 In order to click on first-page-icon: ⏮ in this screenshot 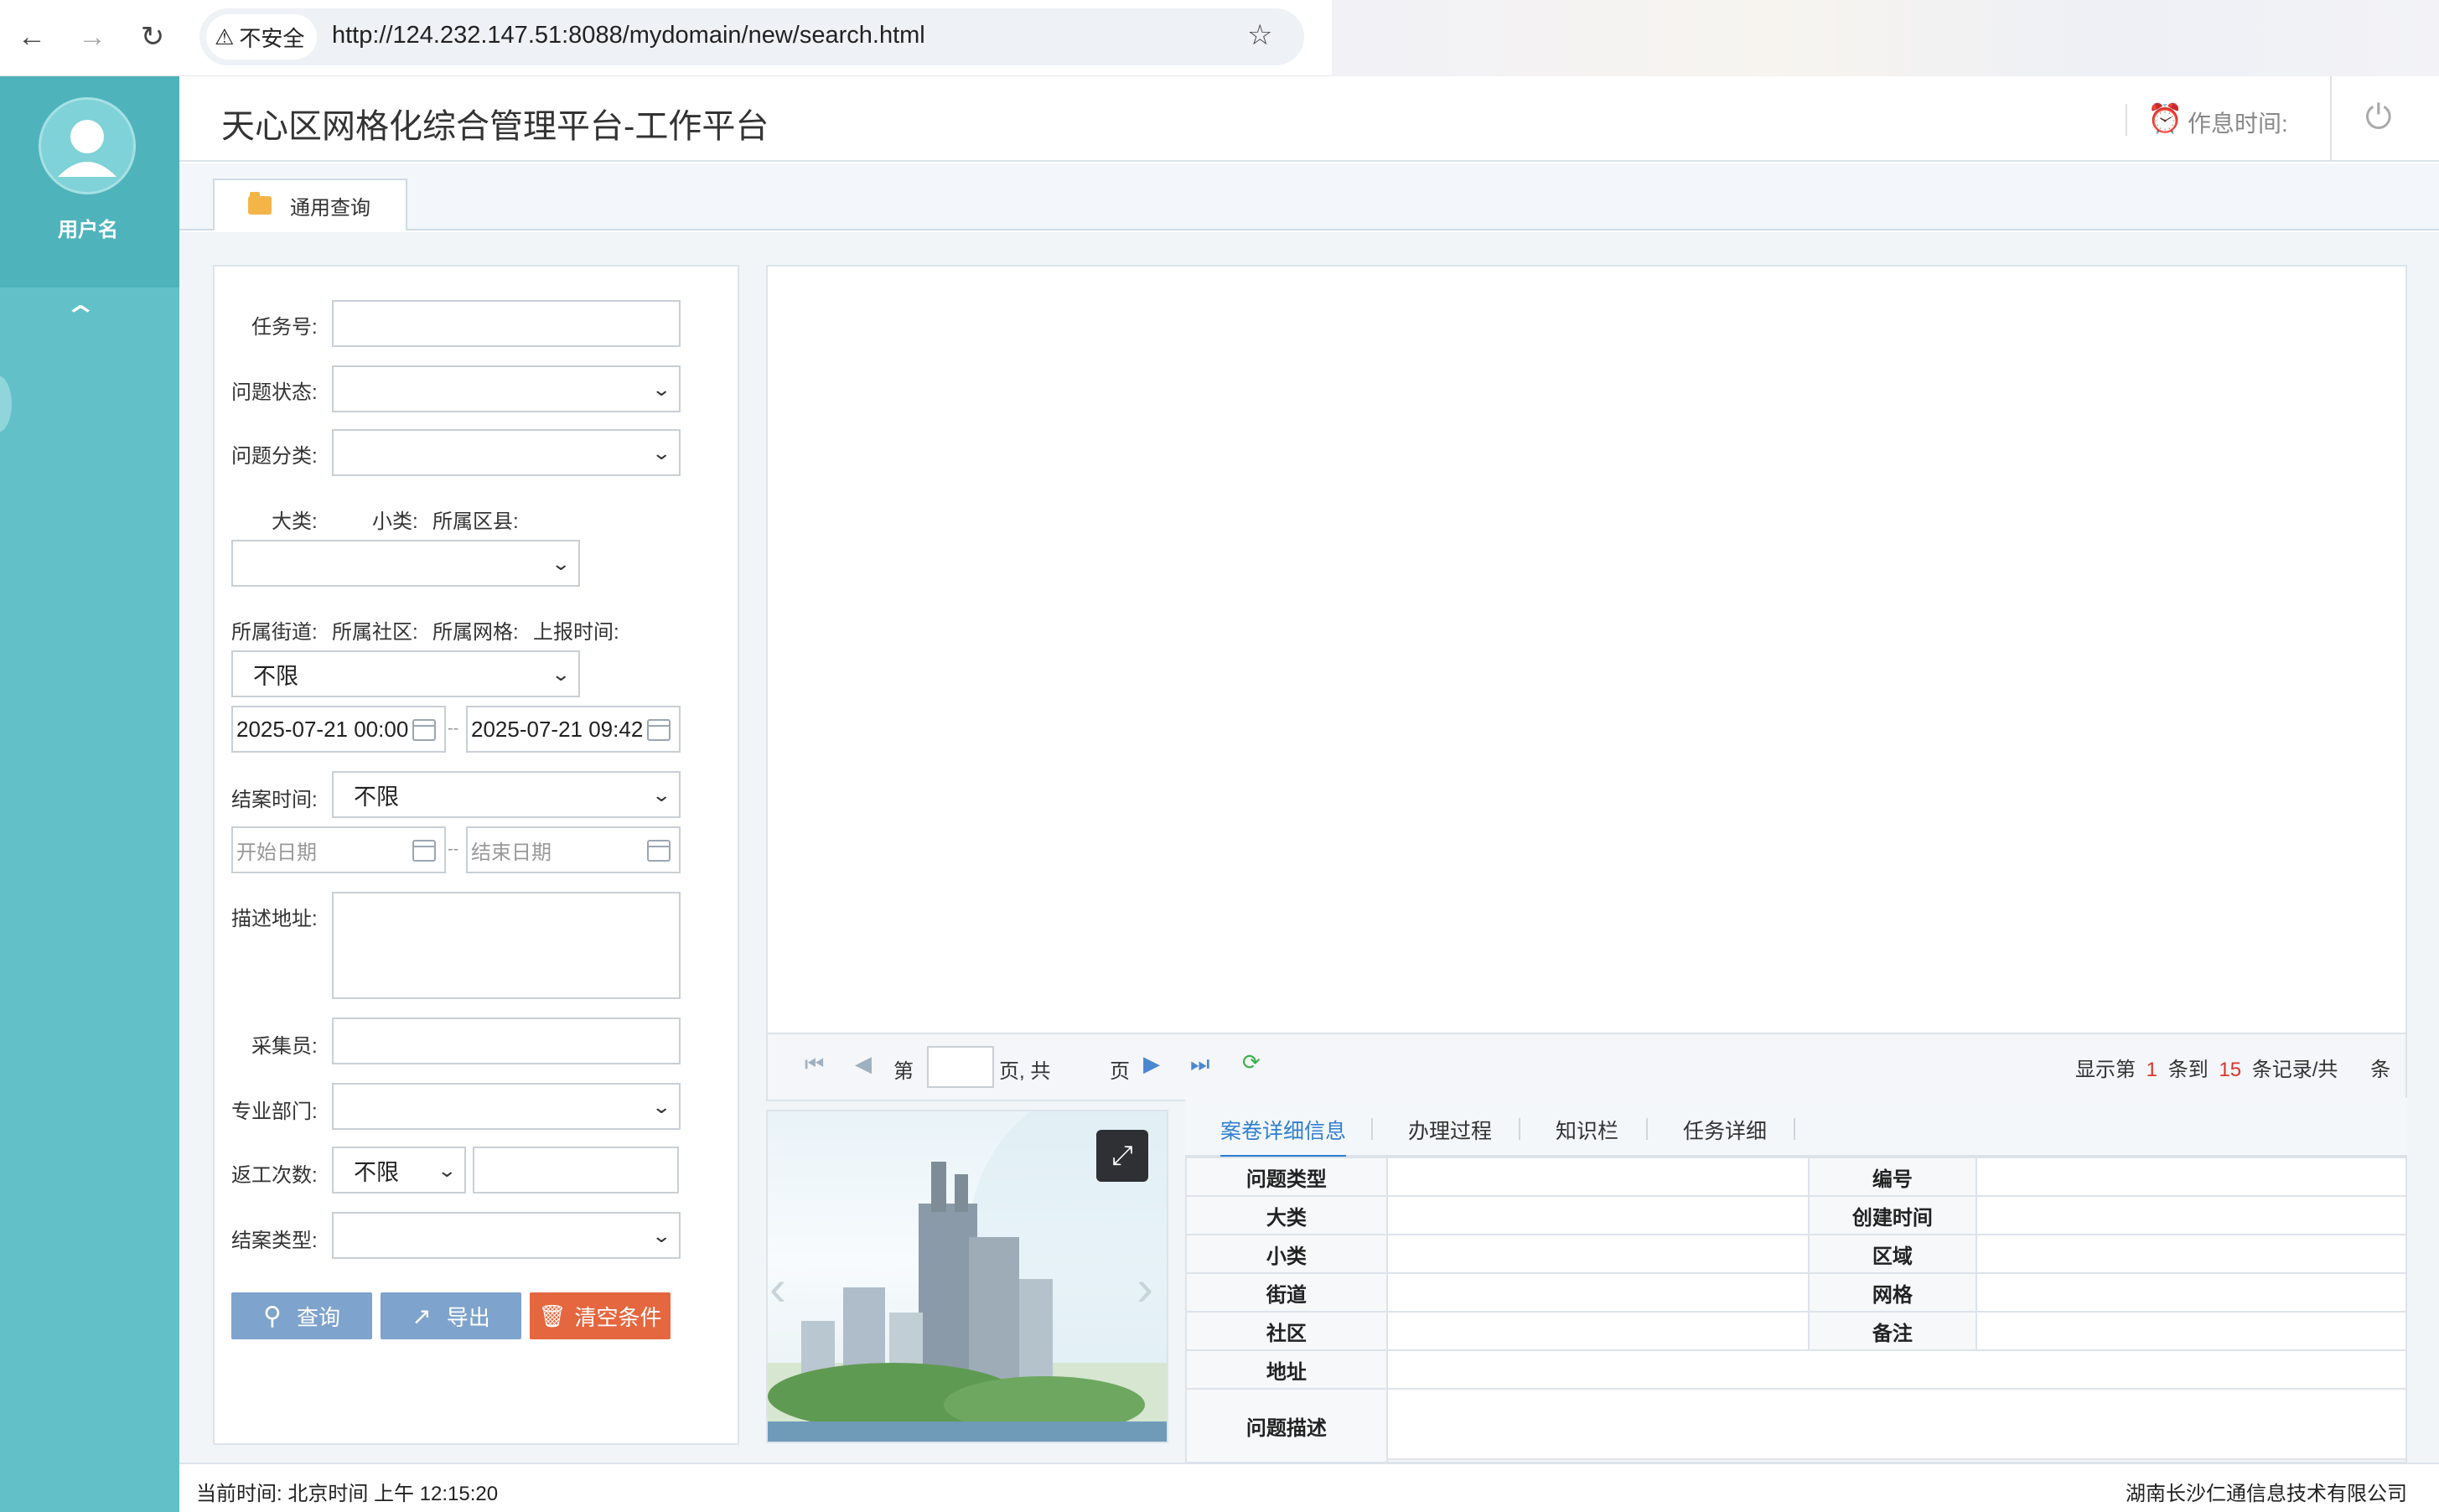, I will do `click(815, 1064)`.